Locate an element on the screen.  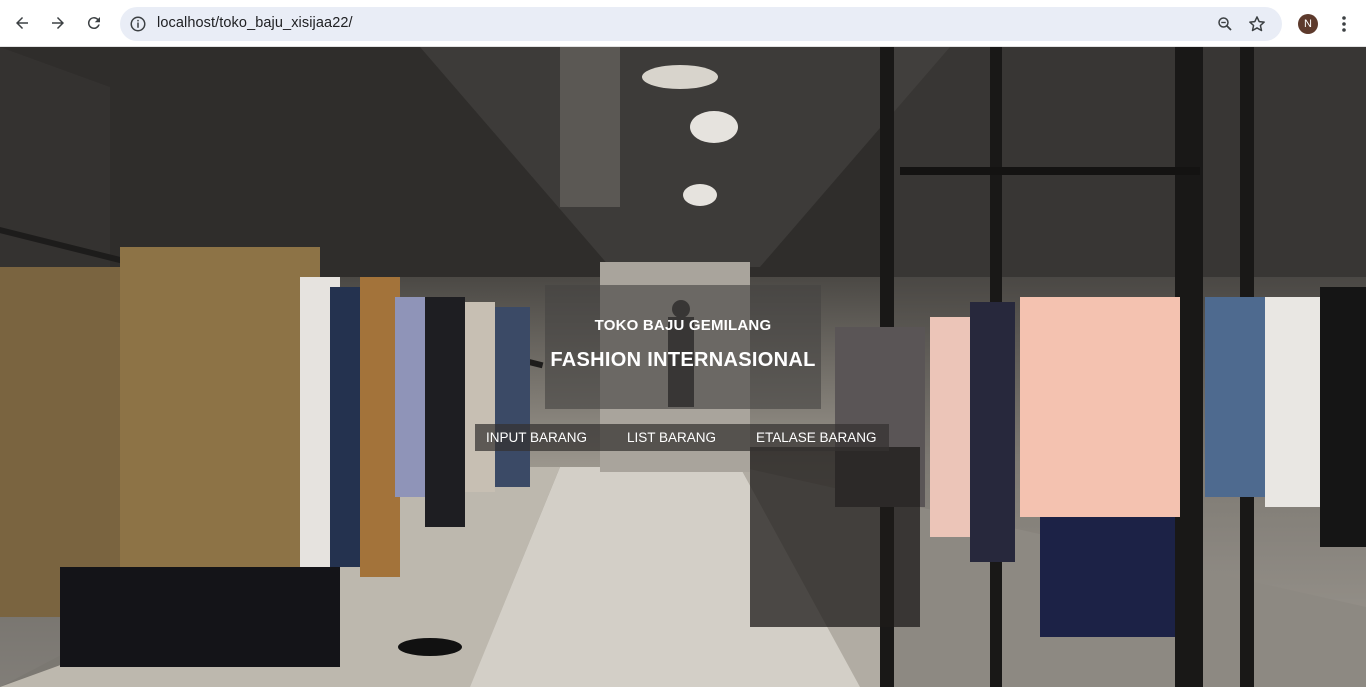
forward-arrow-icon is located at coordinates (58, 23).